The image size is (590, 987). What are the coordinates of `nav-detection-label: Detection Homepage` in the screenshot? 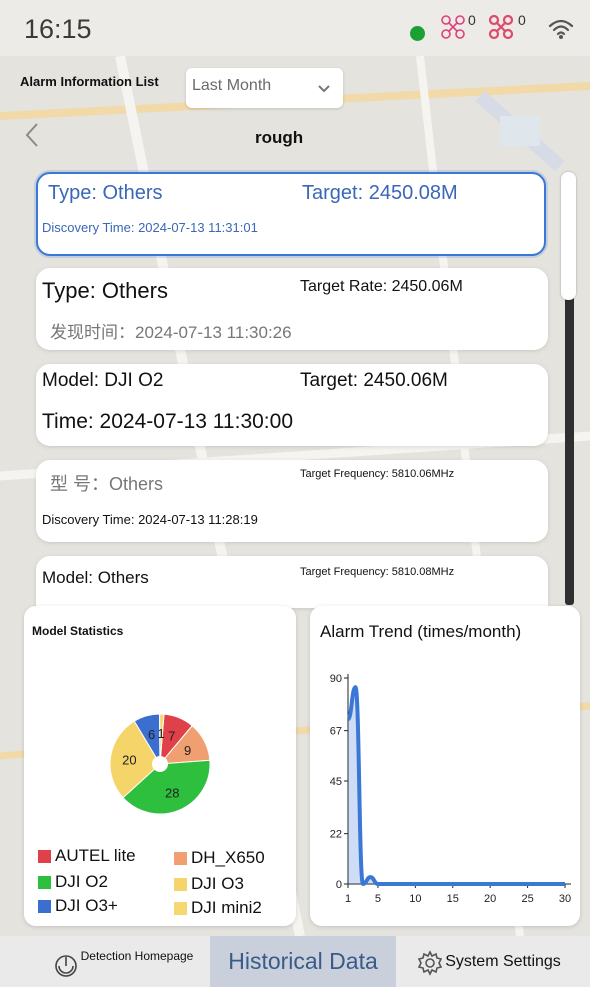 It's located at (137, 955).